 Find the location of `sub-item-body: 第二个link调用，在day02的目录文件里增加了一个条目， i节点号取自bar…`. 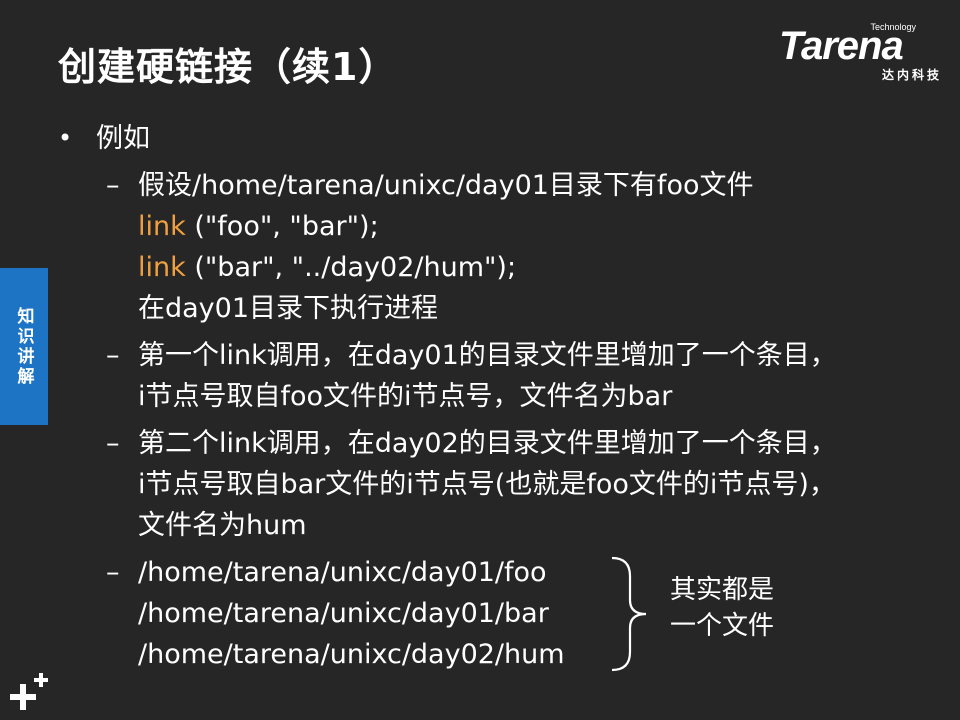

sub-item-body: 第二个link调用，在day02的目录文件里增加了一个条目， i节点号取自bar… is located at coordinates (523, 484).